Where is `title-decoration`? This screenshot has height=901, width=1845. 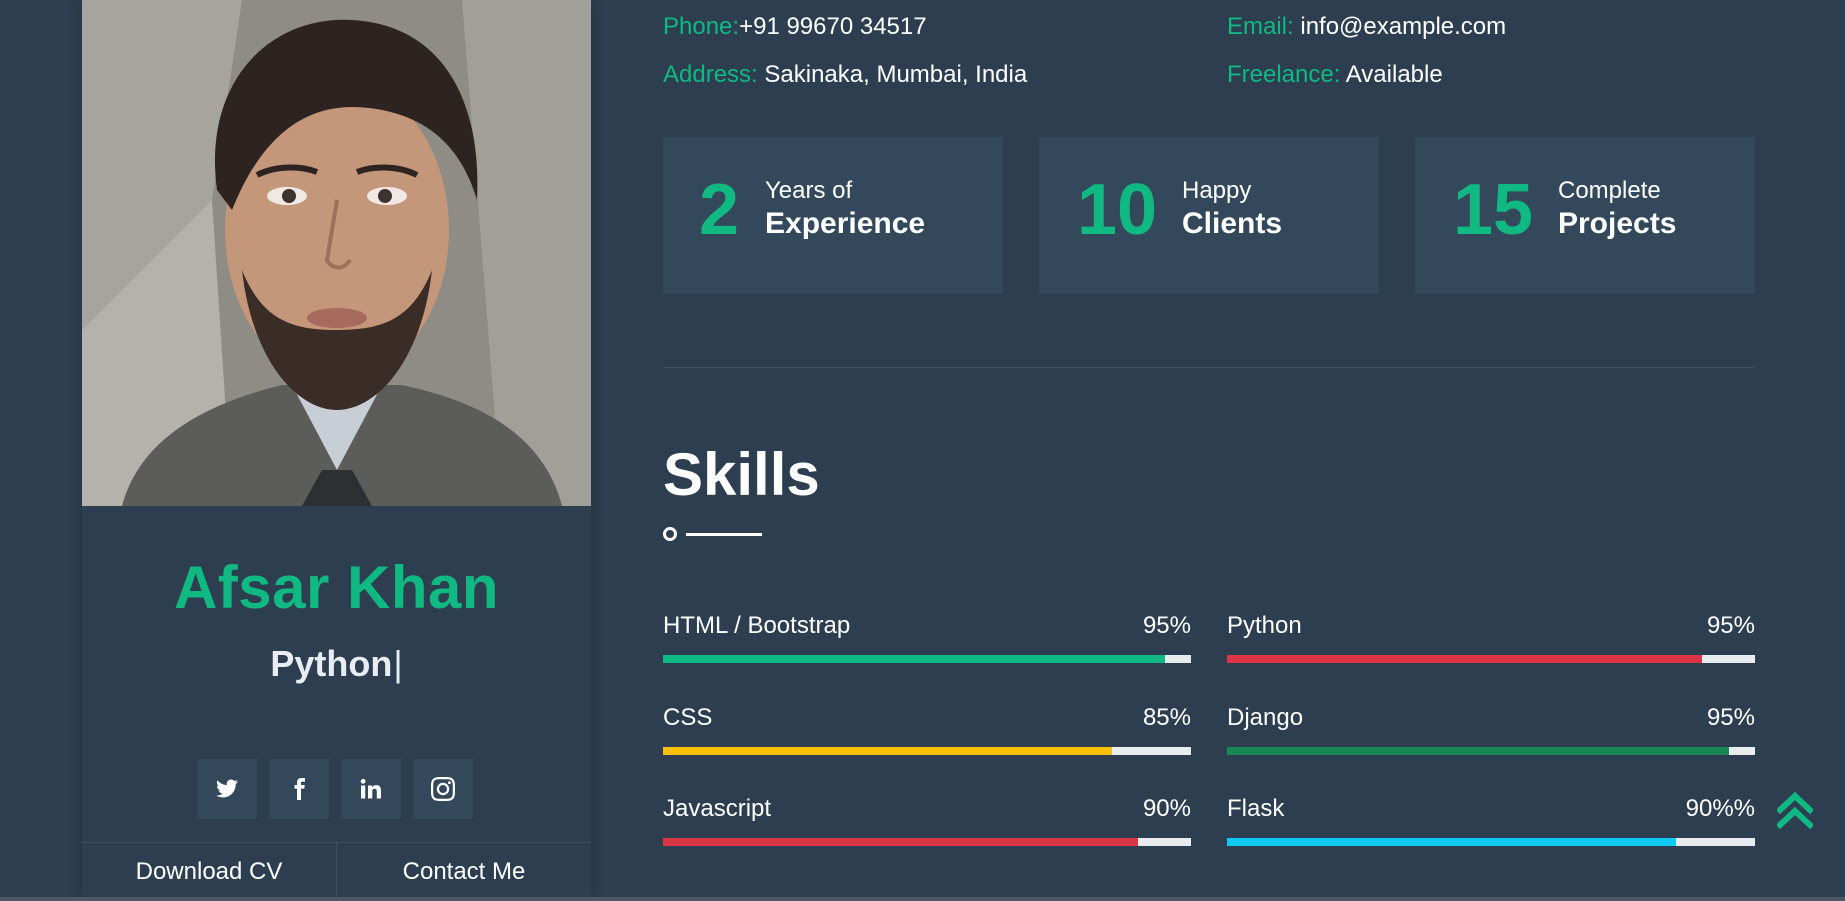 title-decoration is located at coordinates (713, 534).